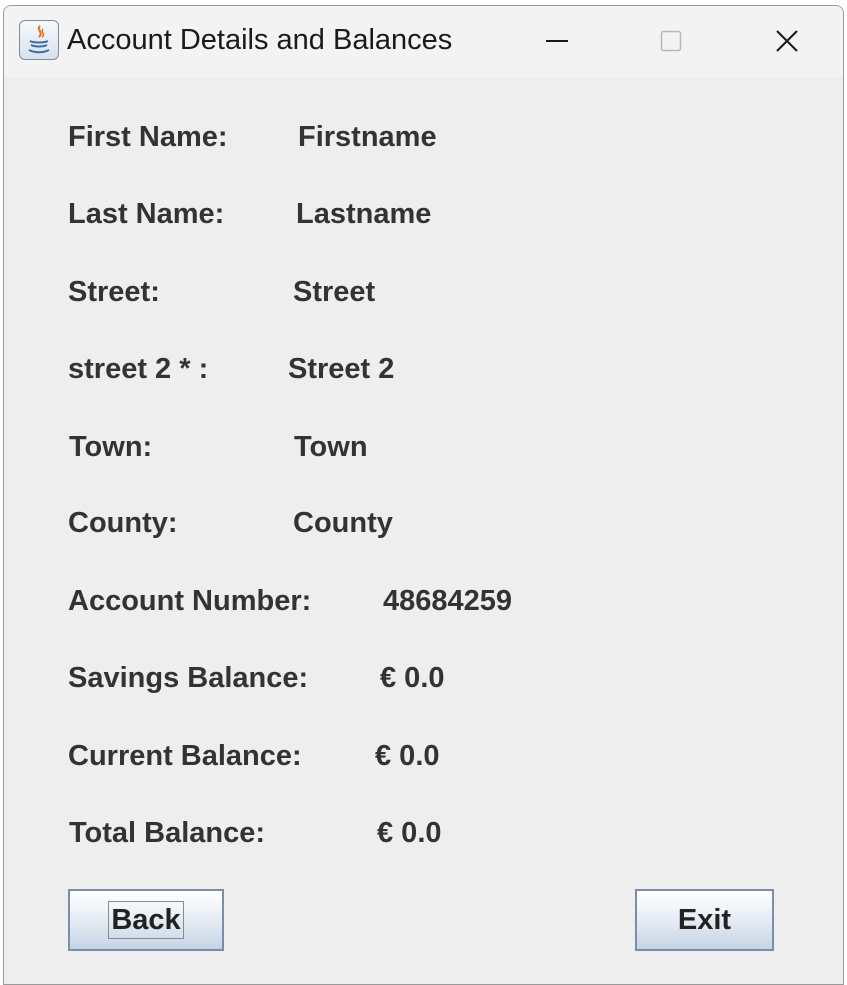 This screenshot has height=985, width=847. What do you see at coordinates (343, 523) in the screenshot?
I see `county-value: County` at bounding box center [343, 523].